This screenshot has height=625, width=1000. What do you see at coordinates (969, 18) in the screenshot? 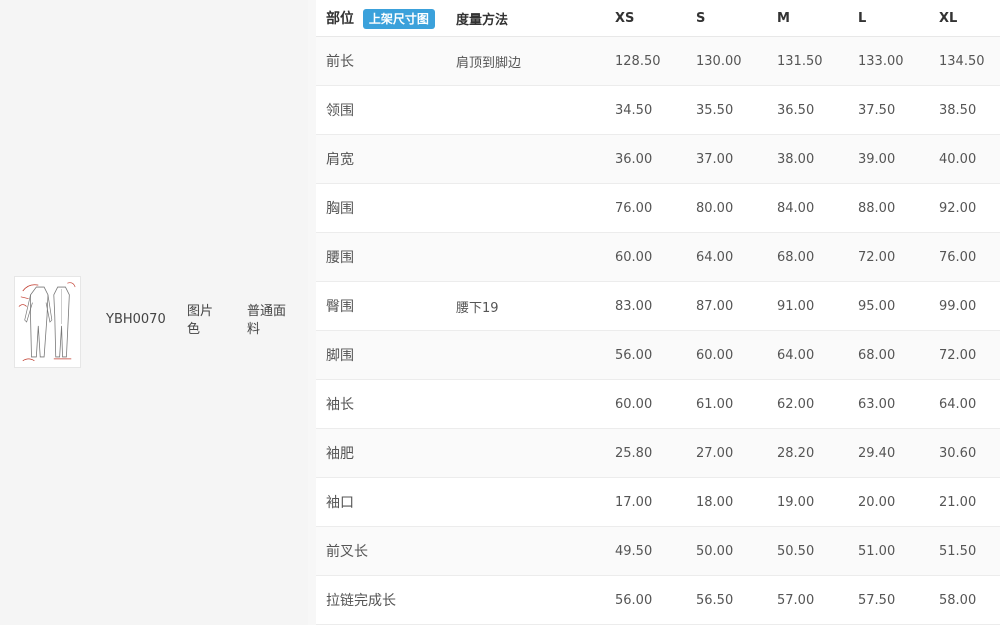
I see `header-size-xl: XL` at bounding box center [969, 18].